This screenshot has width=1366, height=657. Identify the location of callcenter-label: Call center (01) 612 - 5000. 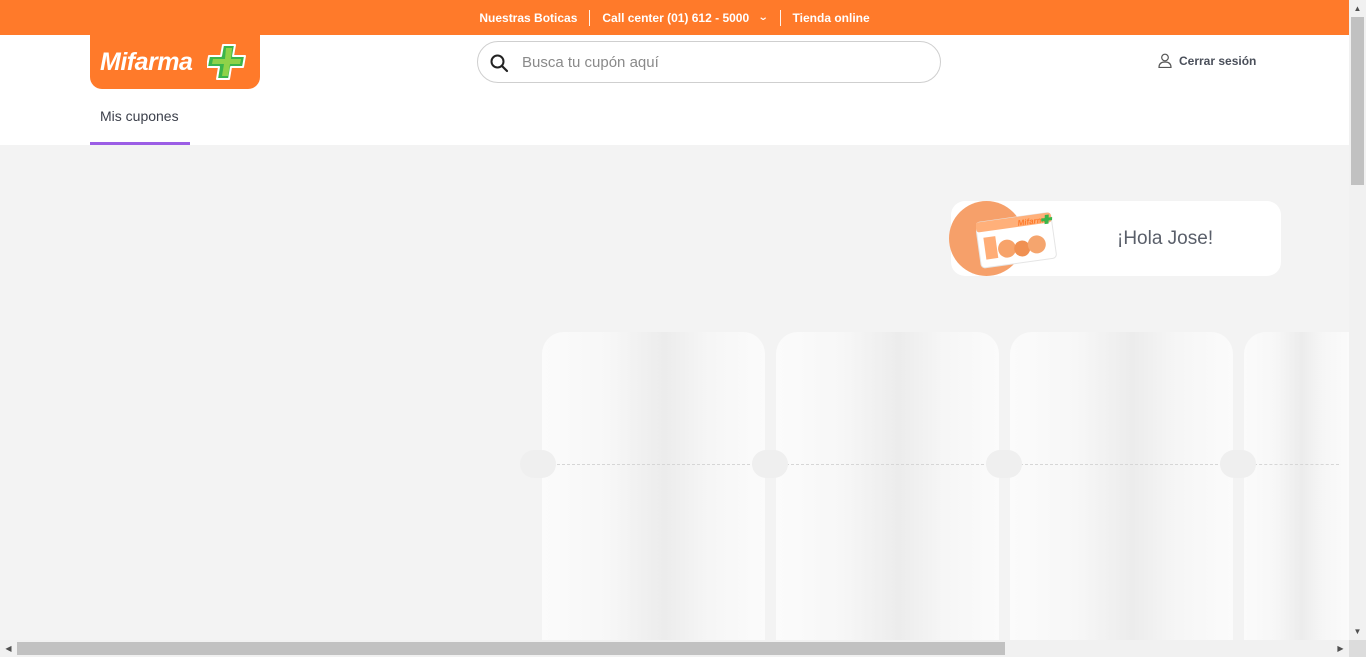
(676, 17).